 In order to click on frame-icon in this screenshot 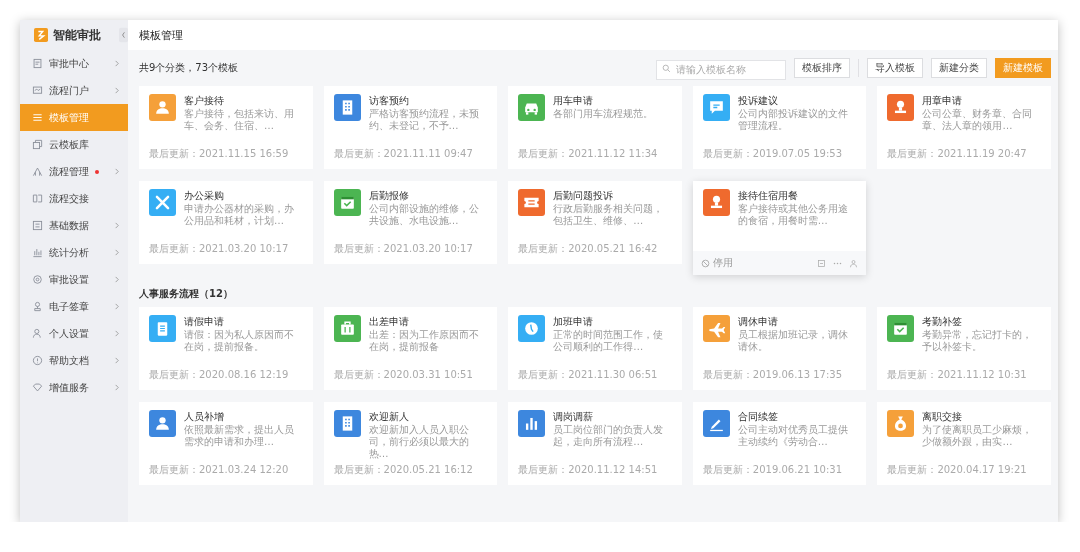, I will do `click(37, 198)`.